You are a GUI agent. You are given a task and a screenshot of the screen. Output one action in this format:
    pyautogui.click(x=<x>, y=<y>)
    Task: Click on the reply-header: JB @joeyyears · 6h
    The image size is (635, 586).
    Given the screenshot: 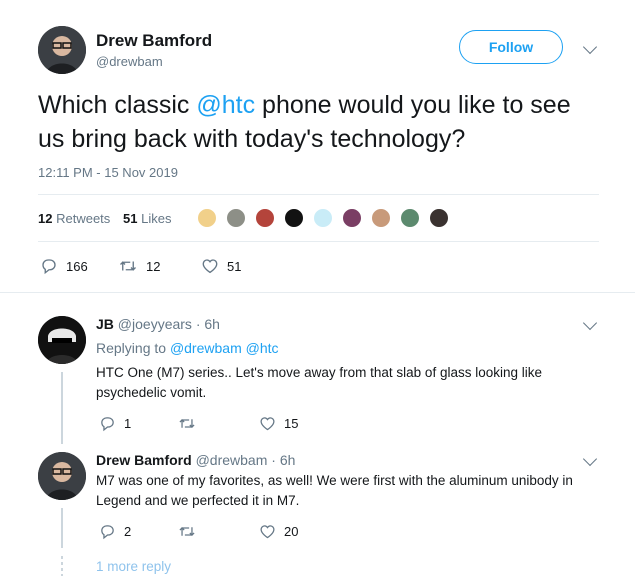 What is the action you would take?
    pyautogui.click(x=158, y=324)
    